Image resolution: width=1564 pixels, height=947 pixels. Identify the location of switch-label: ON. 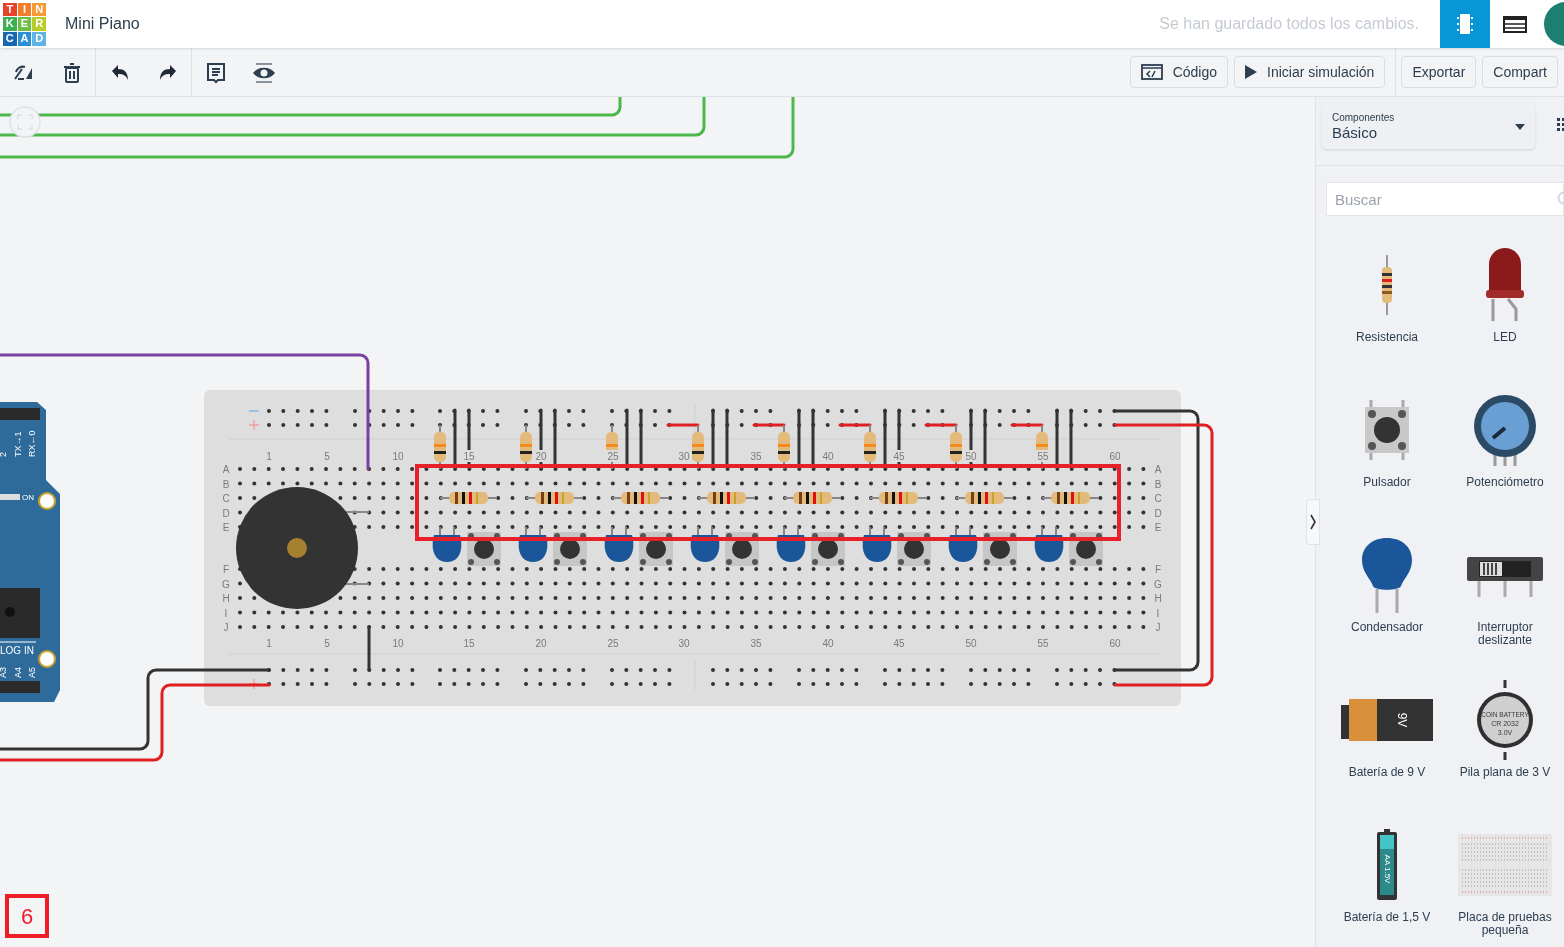
(28, 497).